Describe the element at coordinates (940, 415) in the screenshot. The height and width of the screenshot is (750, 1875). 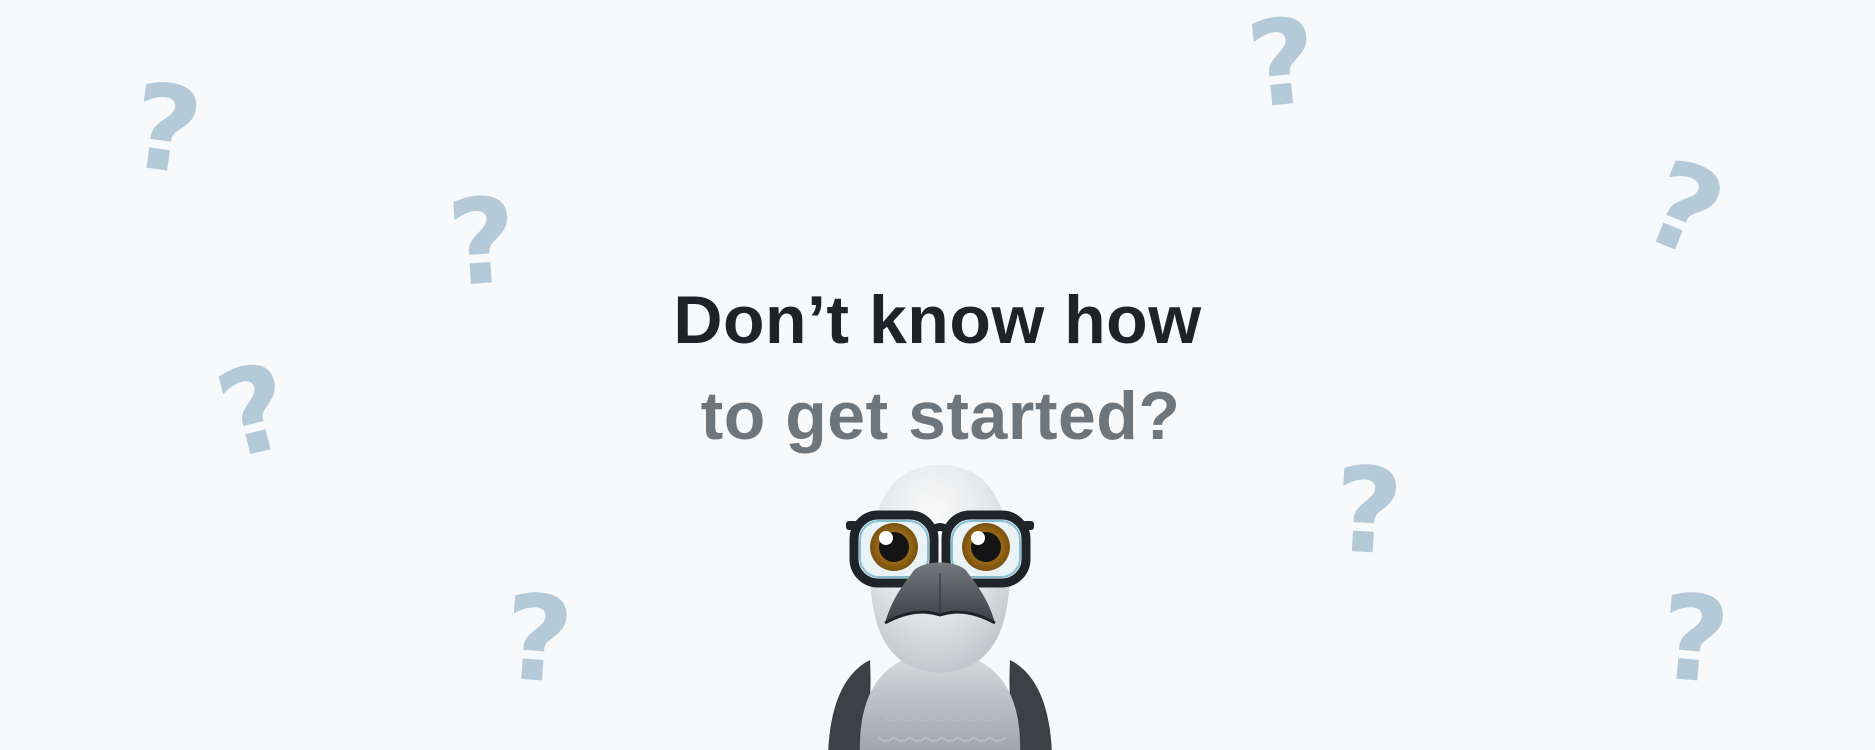
I see `headline-line-2: to get started?` at that location.